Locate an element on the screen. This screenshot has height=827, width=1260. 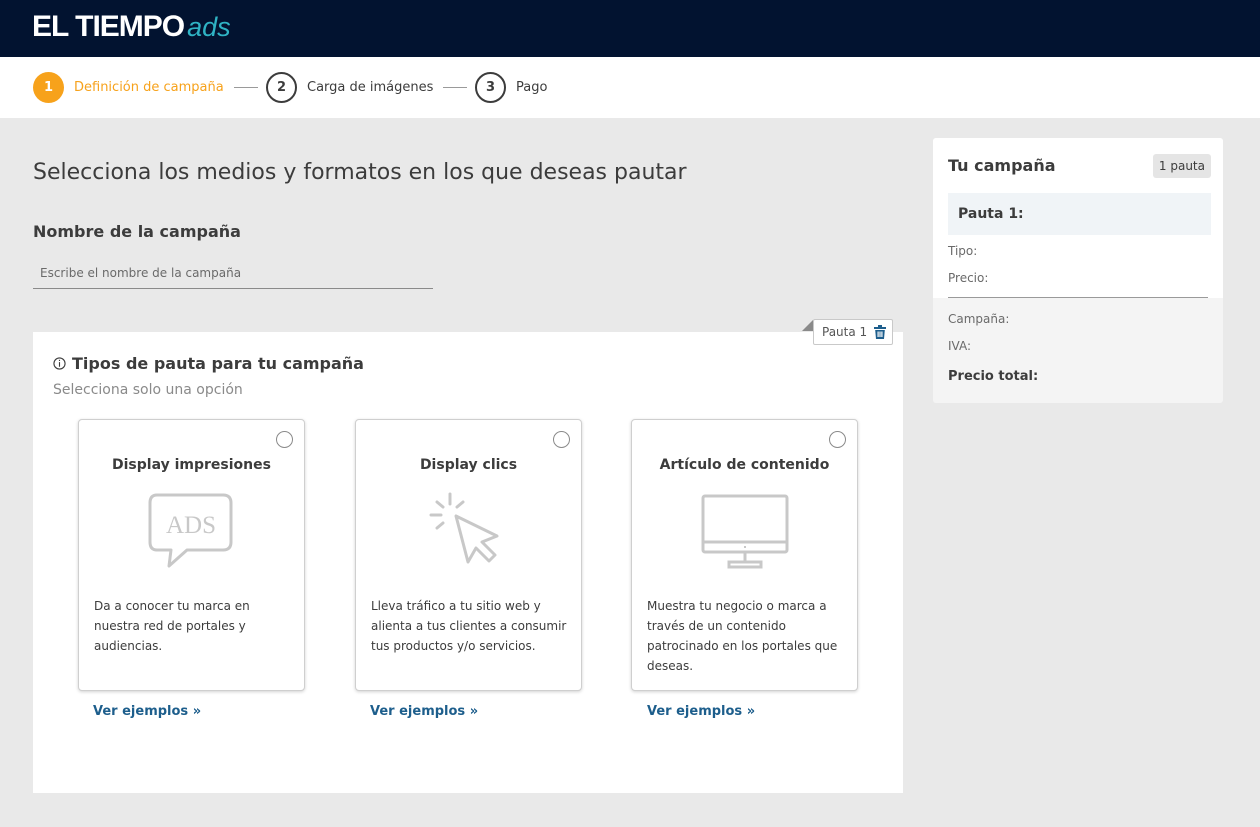
precio-total-label: Precio total: is located at coordinates (993, 376).